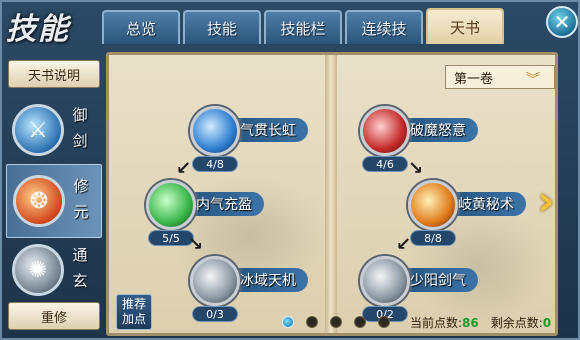 This screenshot has width=580, height=340. What do you see at coordinates (134, 312) in the screenshot?
I see `recommend-points-button: 推荐 加点` at bounding box center [134, 312].